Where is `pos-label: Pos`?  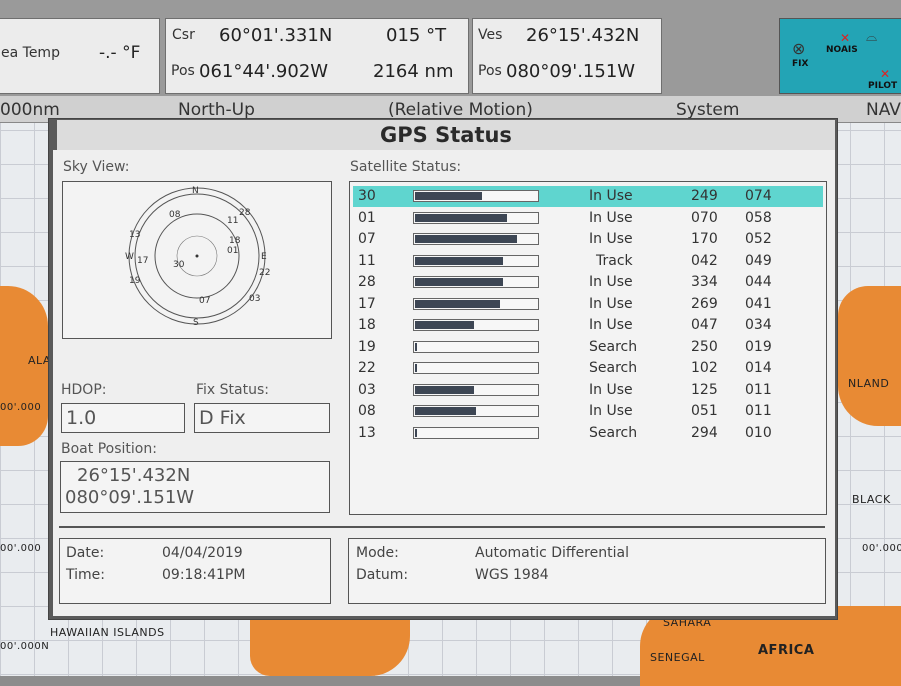 pos-label: Pos is located at coordinates (183, 71).